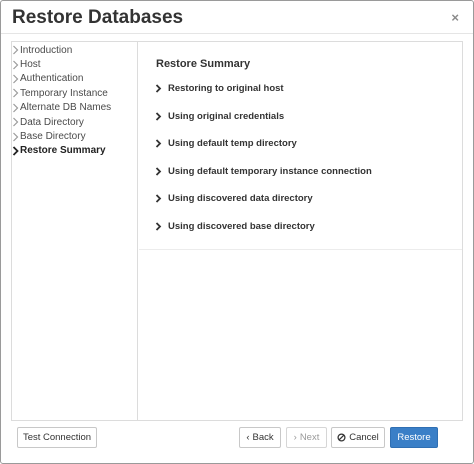  I want to click on sidebar-item-base-directory: Base Directory, so click(74, 136).